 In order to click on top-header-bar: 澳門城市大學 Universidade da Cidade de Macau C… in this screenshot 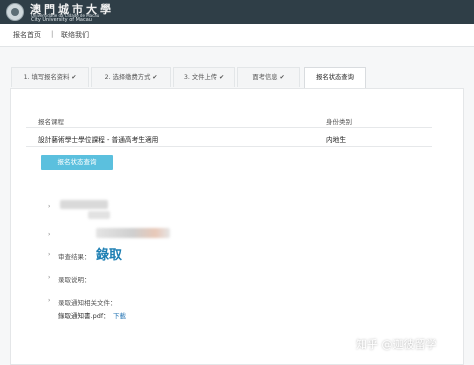, I will do `click(237, 12)`.